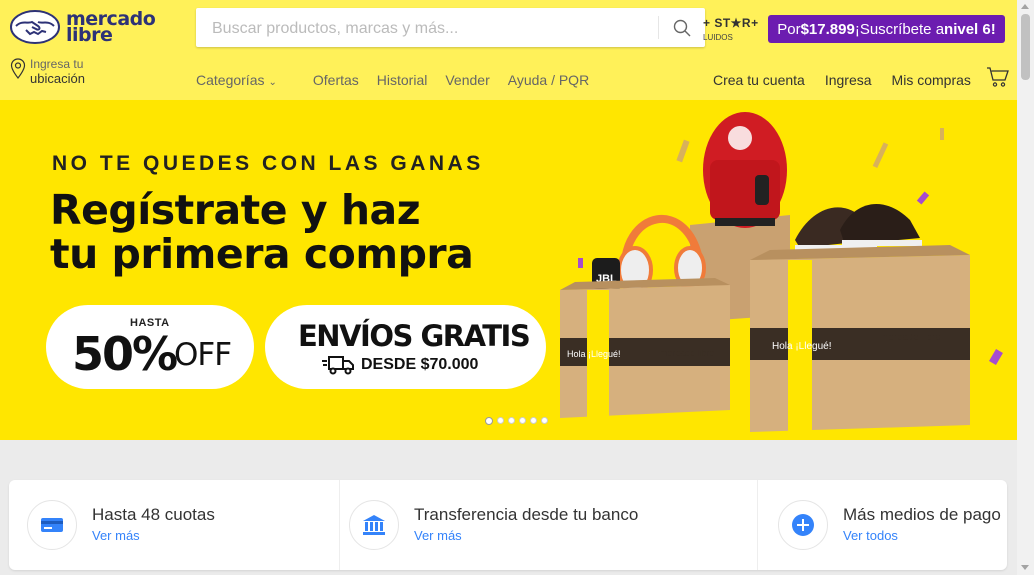 Image resolution: width=1034 pixels, height=575 pixels. What do you see at coordinates (111, 27) in the screenshot?
I see `logo-text: mercado libre` at bounding box center [111, 27].